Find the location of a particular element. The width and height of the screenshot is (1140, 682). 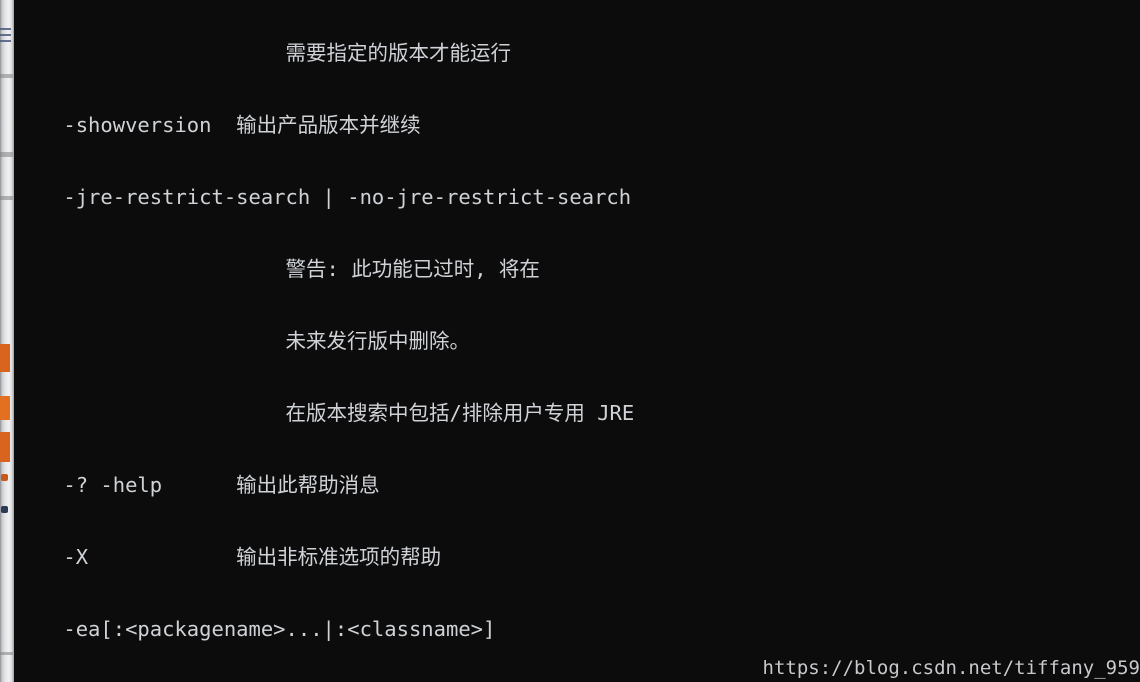

blue-dot-icon is located at coordinates (4, 509).